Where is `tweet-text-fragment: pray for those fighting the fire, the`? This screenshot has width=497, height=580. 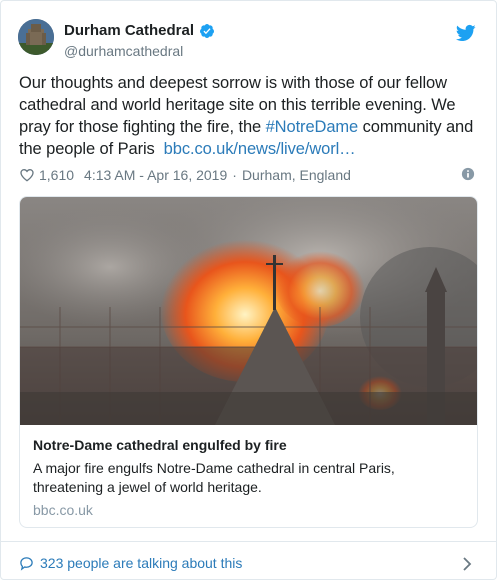 tweet-text-fragment: pray for those fighting the fire, the is located at coordinates (142, 127).